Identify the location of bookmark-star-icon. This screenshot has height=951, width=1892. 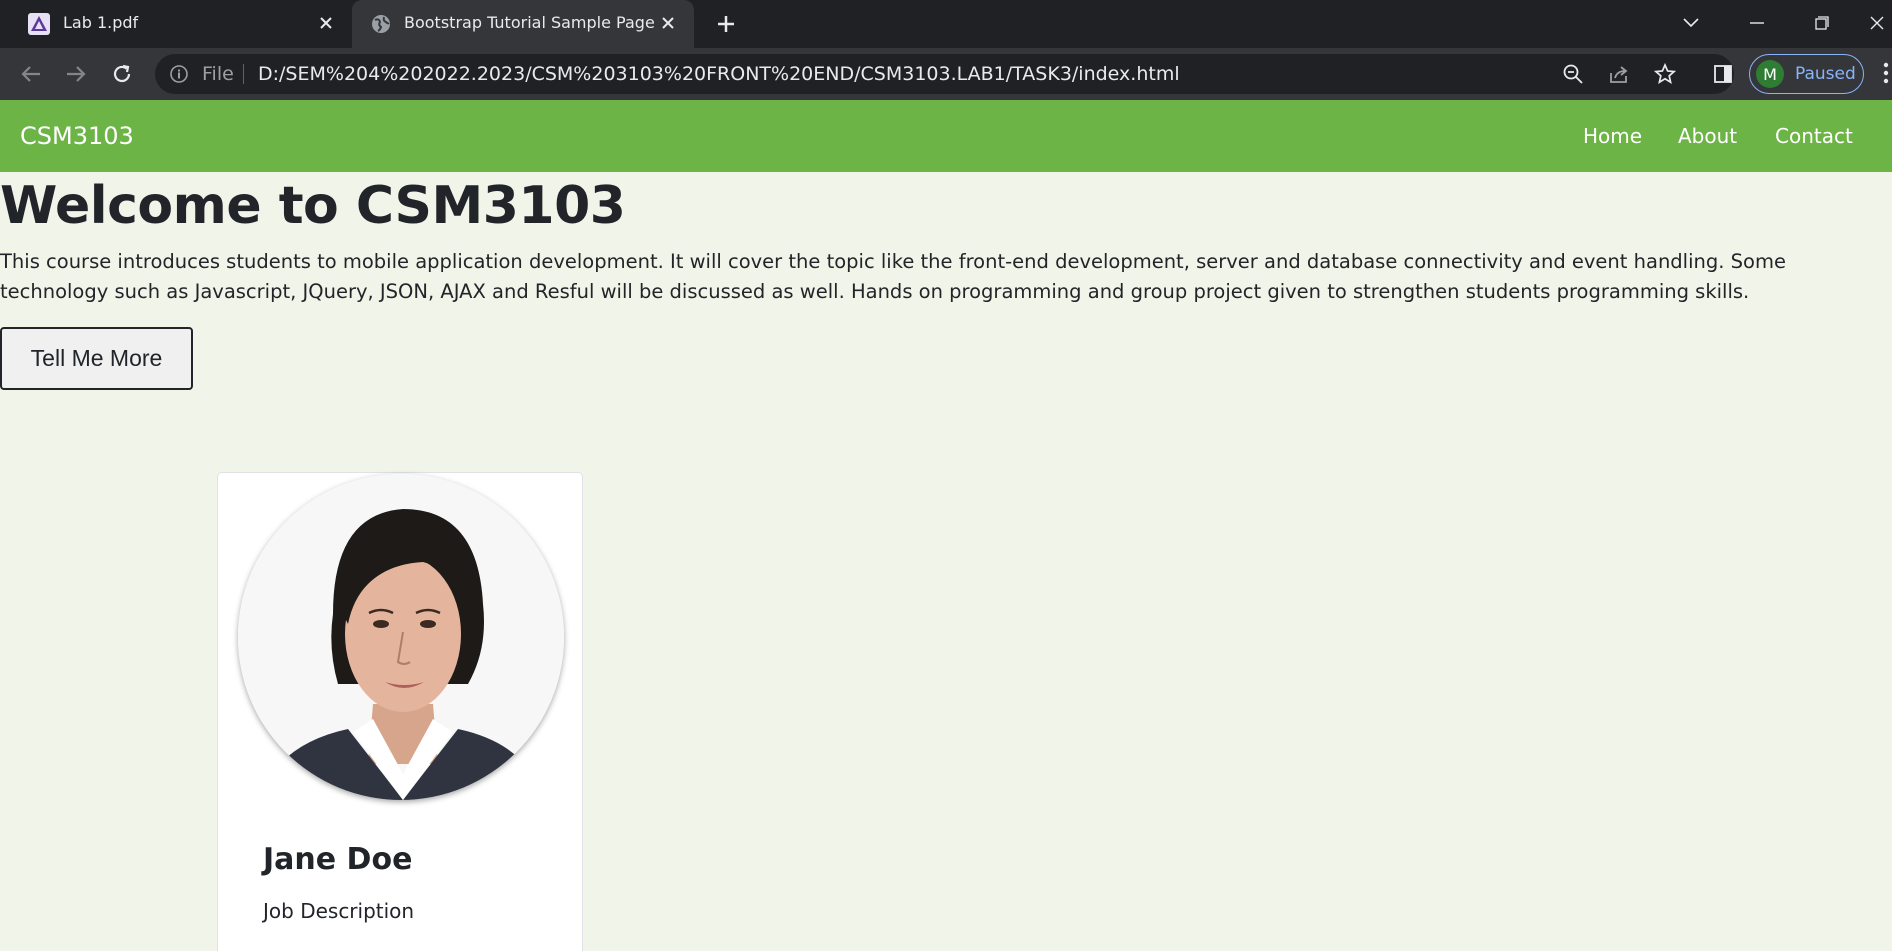
(1665, 74).